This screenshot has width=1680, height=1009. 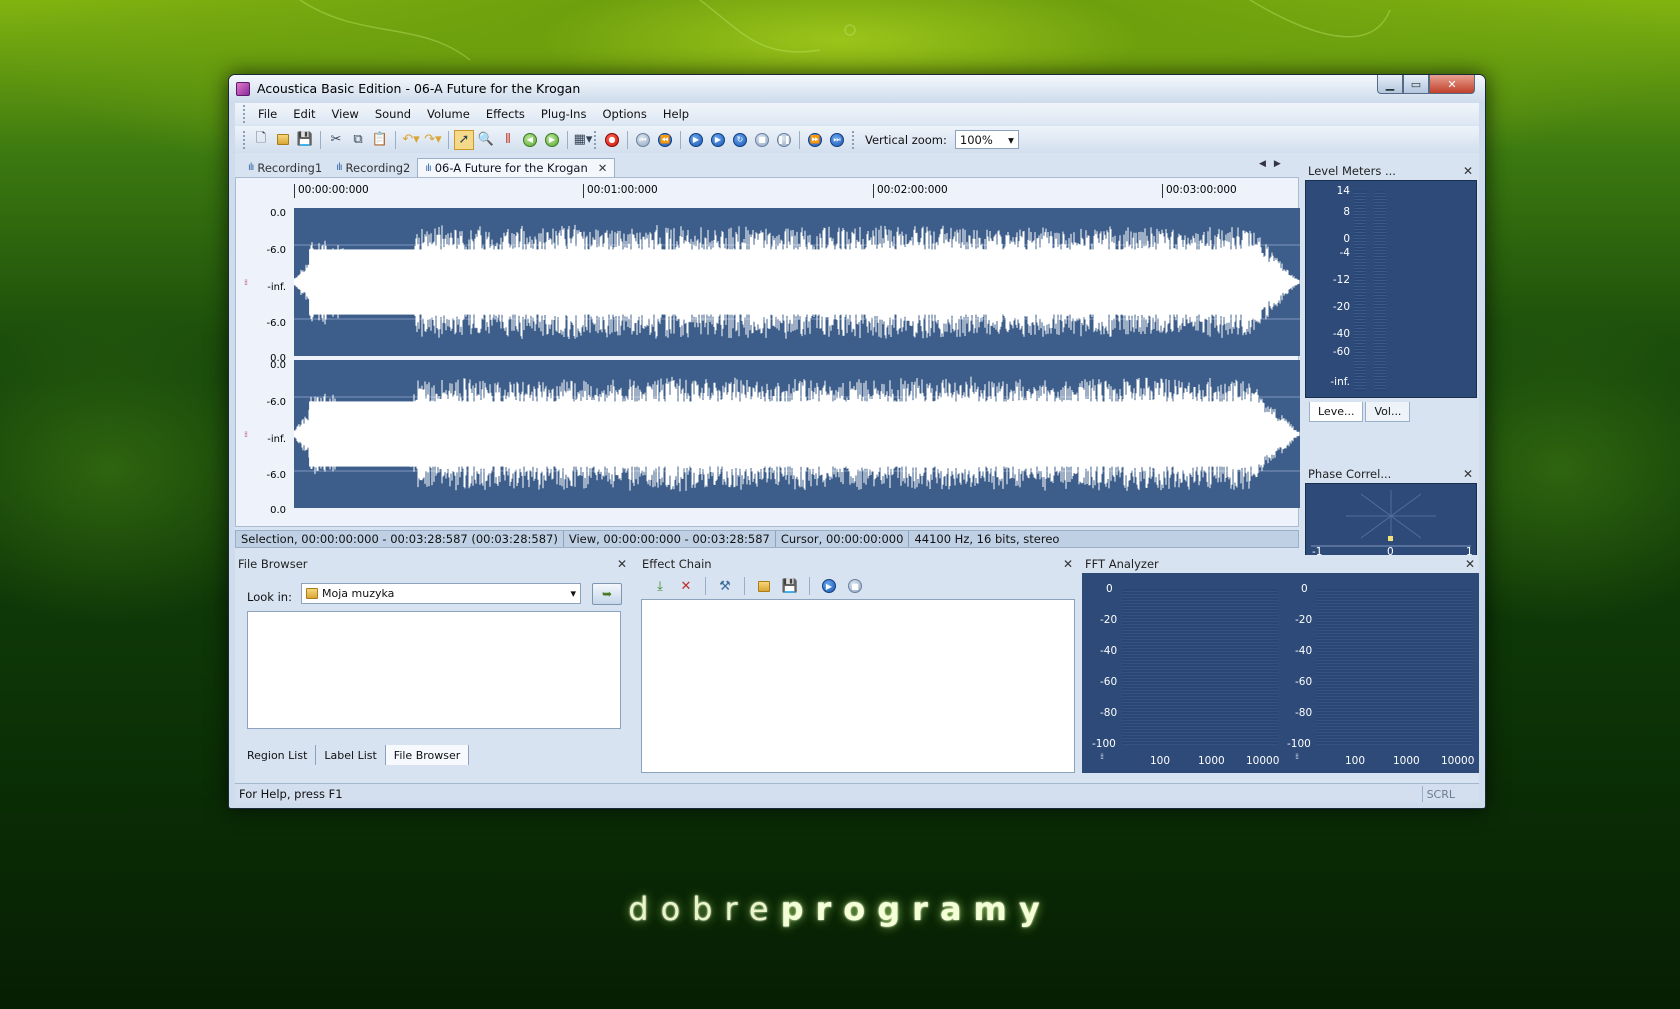 I want to click on fft-db-label: -80, so click(x=1304, y=713).